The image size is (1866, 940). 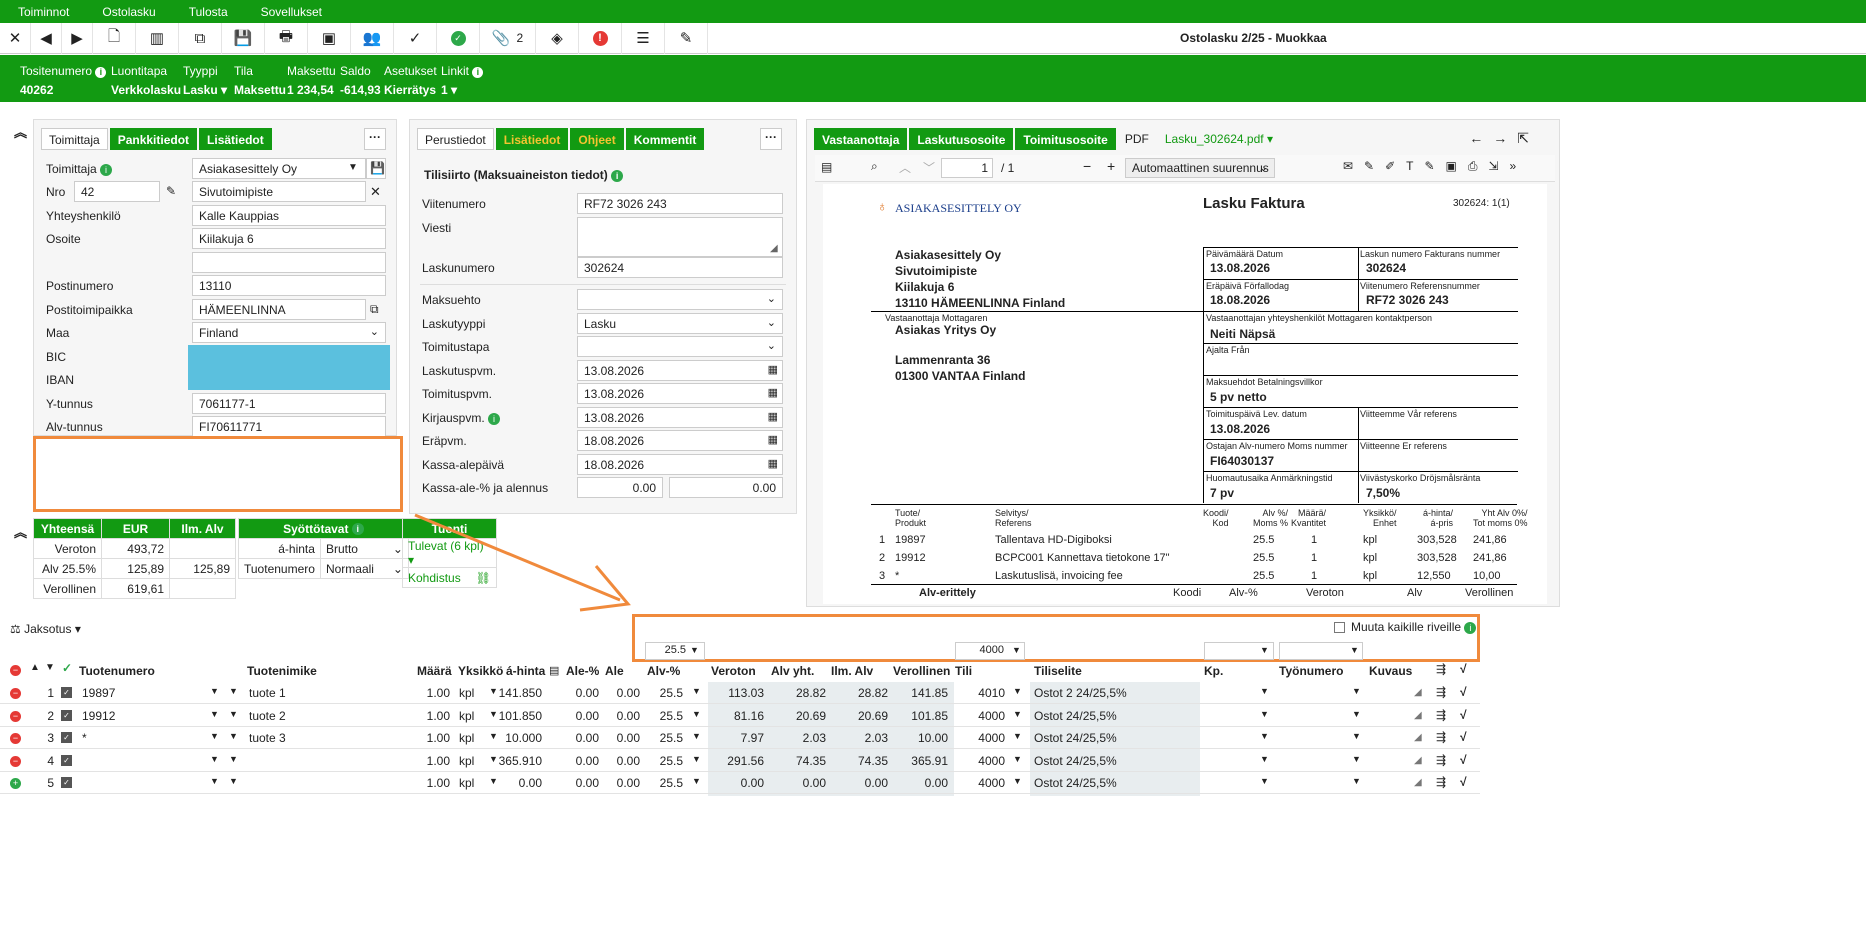 I want to click on resize-icon: ◢, so click(x=1418, y=782).